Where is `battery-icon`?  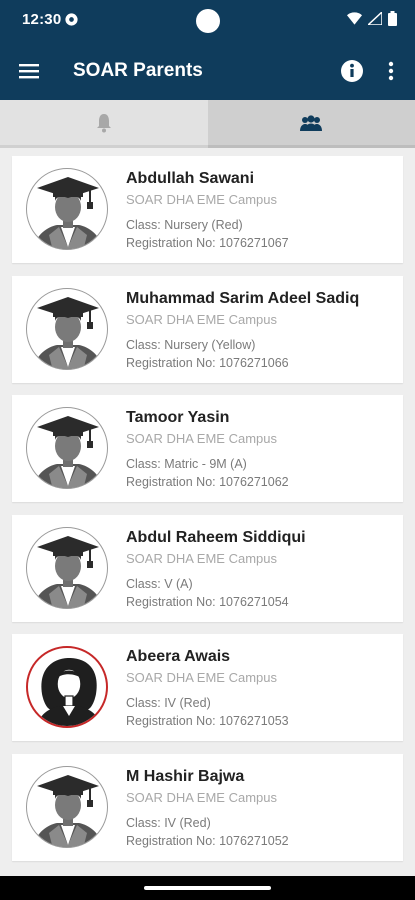 battery-icon is located at coordinates (392, 18).